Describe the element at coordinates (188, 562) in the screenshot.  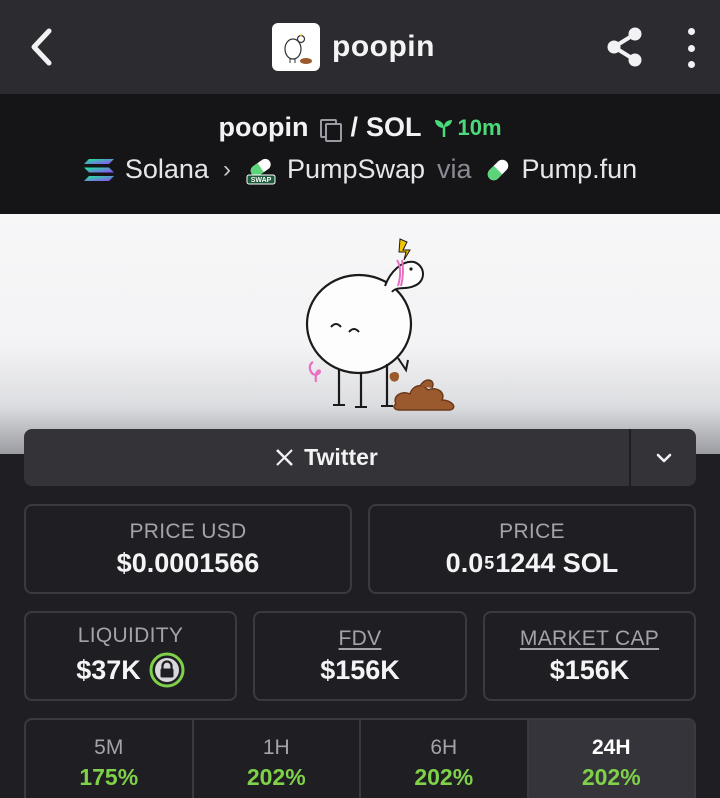
I see `price-usd-value: $0.0001566` at that location.